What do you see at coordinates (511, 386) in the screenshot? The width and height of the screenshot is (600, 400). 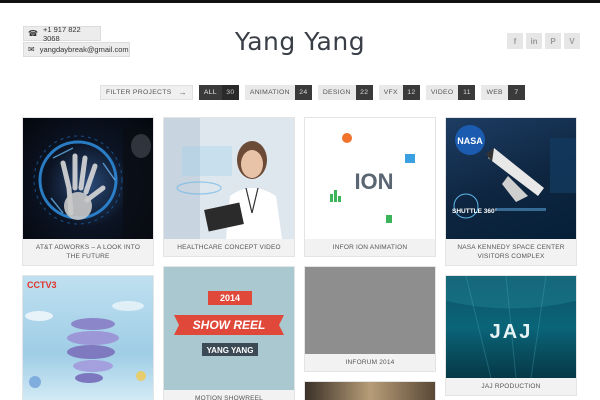 I see `project-caption: JAJ RPODUCTION` at bounding box center [511, 386].